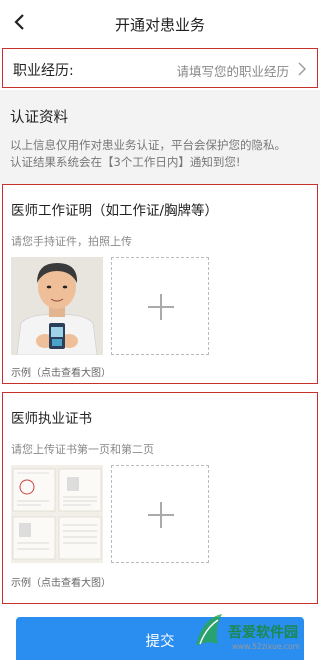 The height and width of the screenshot is (660, 320). What do you see at coordinates (61, 581) in the screenshot?
I see `license-sample-caption: 示例（点击查看大图）` at bounding box center [61, 581].